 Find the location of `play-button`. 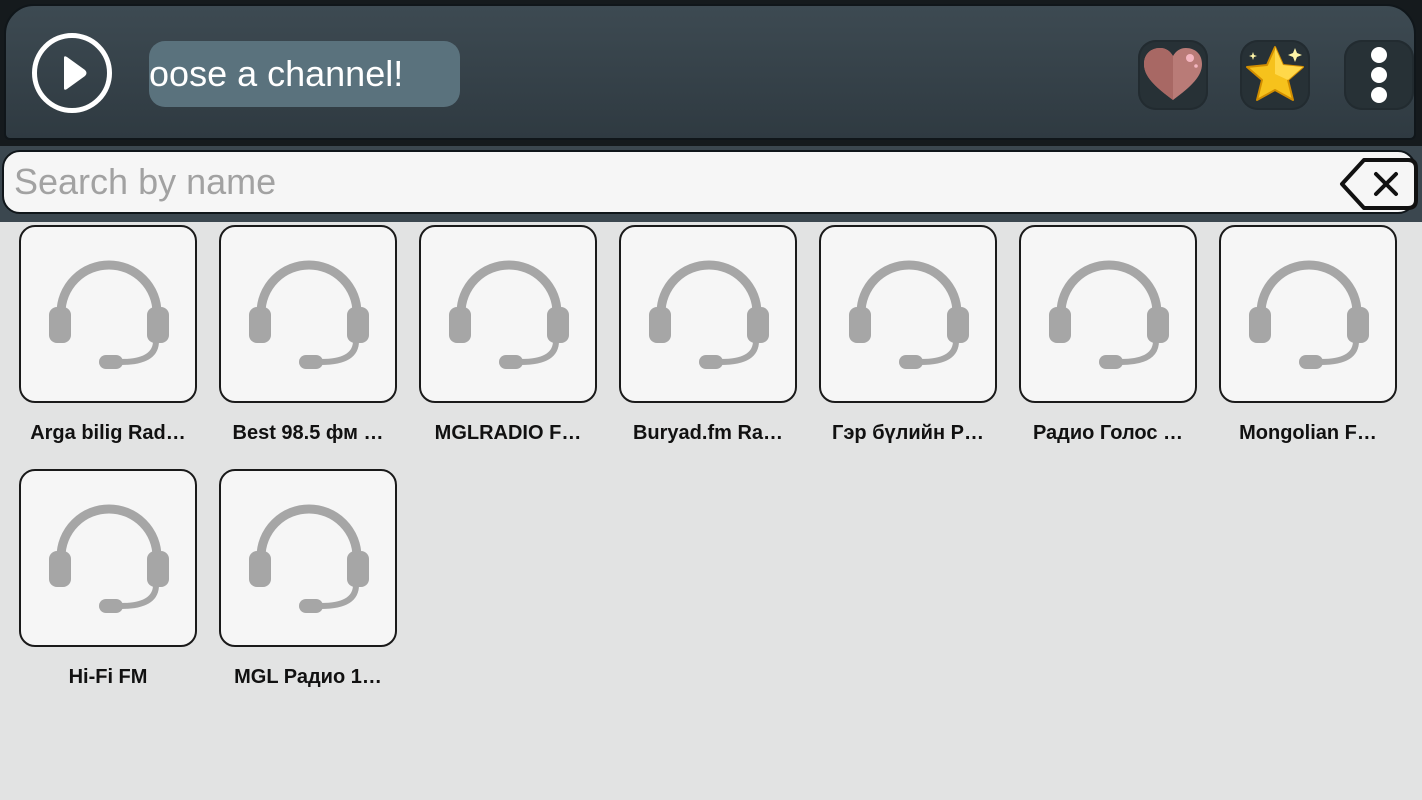

play-button is located at coordinates (72, 73).